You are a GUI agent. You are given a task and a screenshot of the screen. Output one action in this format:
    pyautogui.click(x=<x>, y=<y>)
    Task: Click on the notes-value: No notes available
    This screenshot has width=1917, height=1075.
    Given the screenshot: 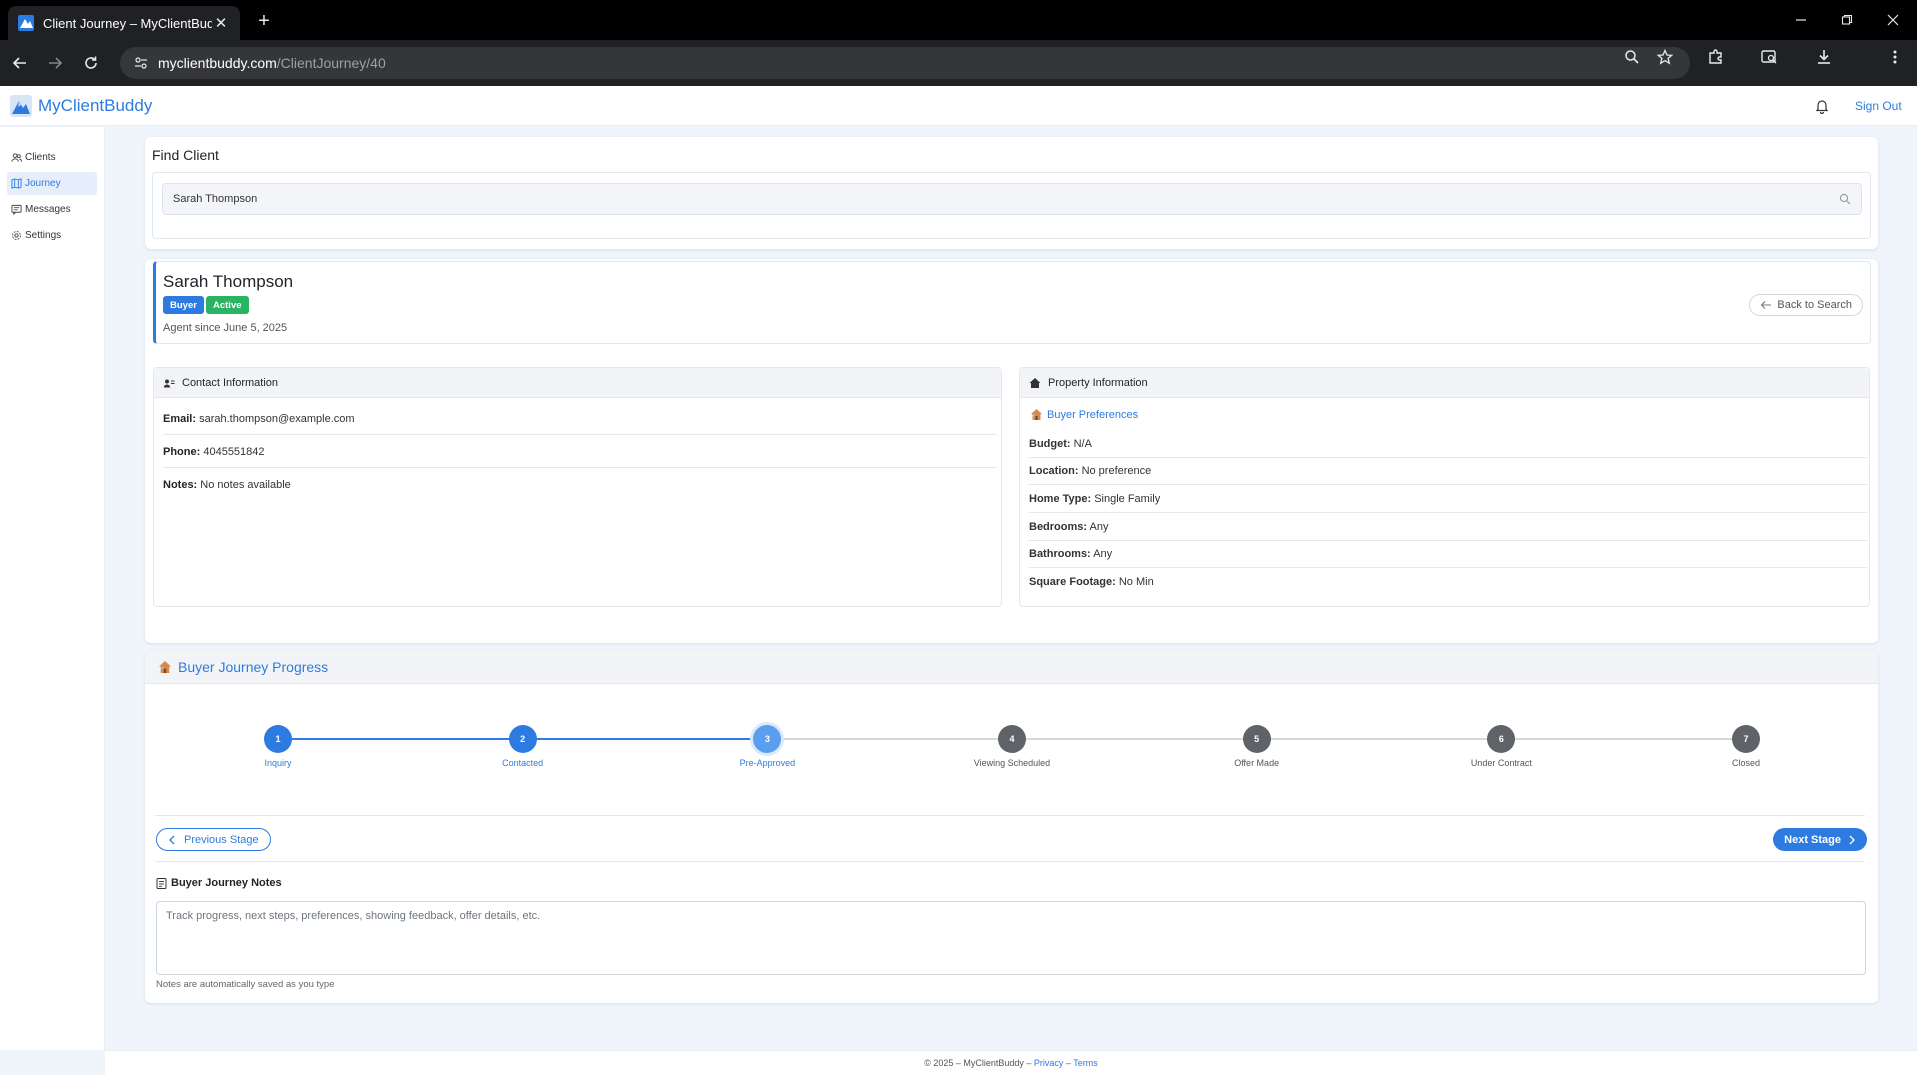 What is the action you would take?
    pyautogui.click(x=245, y=485)
    